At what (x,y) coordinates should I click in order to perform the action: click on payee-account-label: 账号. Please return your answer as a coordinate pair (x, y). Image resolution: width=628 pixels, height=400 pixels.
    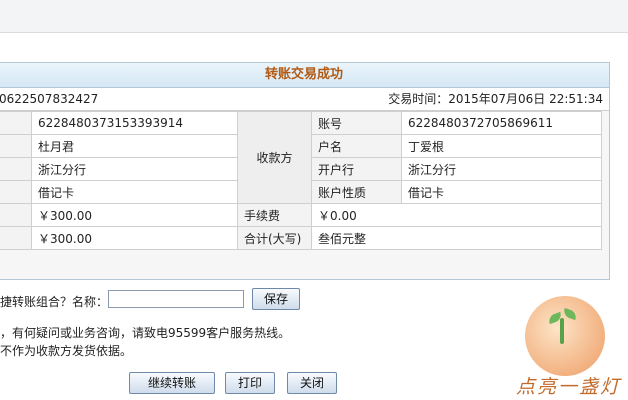
    Looking at the image, I should click on (356, 123).